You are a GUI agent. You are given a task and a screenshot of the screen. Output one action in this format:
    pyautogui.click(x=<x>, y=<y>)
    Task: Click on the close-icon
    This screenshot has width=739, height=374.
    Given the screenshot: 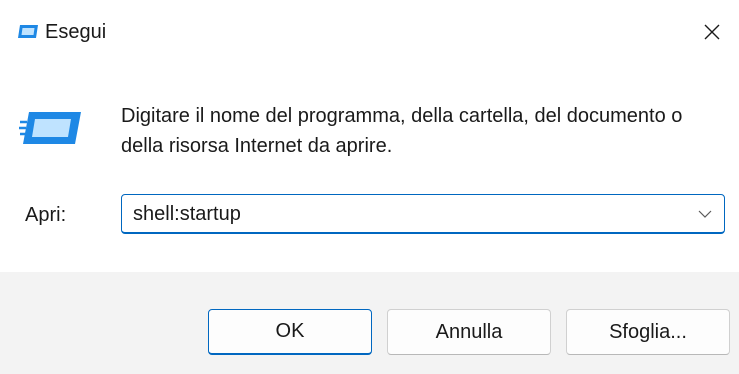 What is the action you would take?
    pyautogui.click(x=712, y=32)
    